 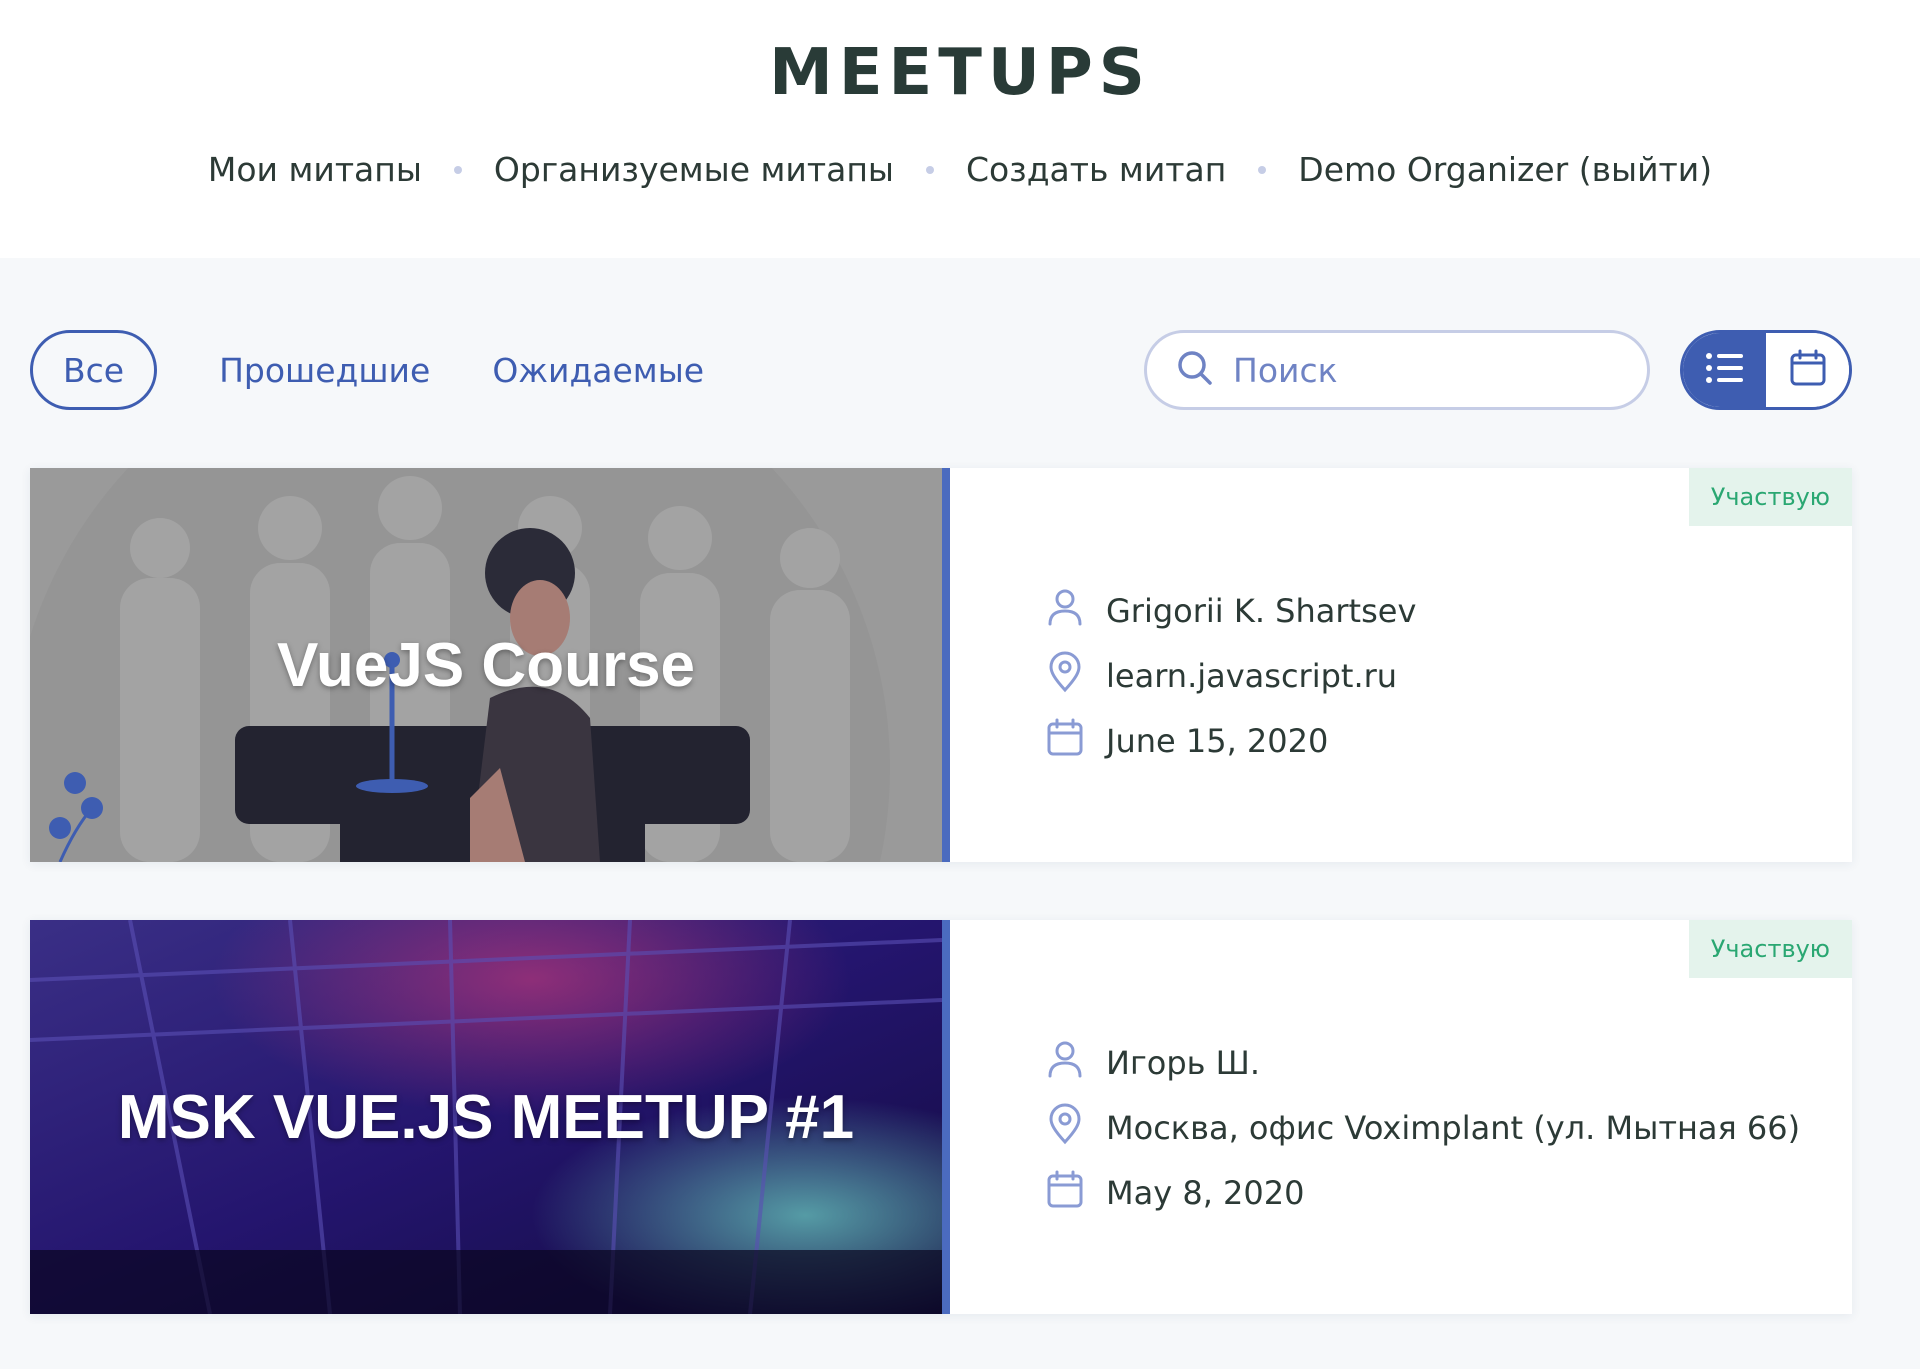 What do you see at coordinates (1183, 1062) in the screenshot?
I see `organizer-name: Игорь Ш.` at bounding box center [1183, 1062].